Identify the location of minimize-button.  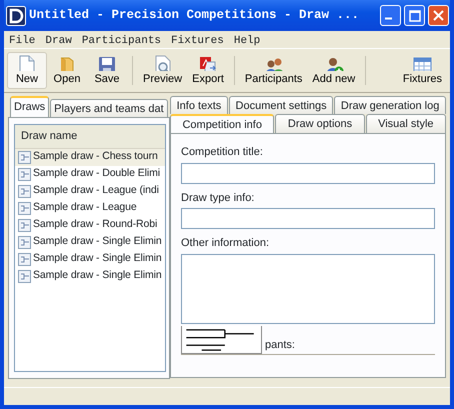
(390, 15).